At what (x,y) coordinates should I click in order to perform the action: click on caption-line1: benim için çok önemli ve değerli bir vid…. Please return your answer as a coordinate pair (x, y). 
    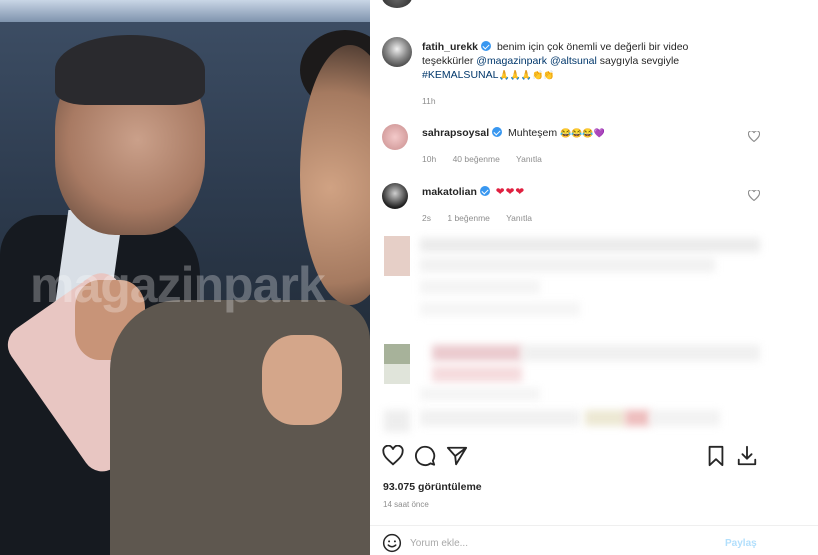
    Looking at the image, I should click on (592, 47).